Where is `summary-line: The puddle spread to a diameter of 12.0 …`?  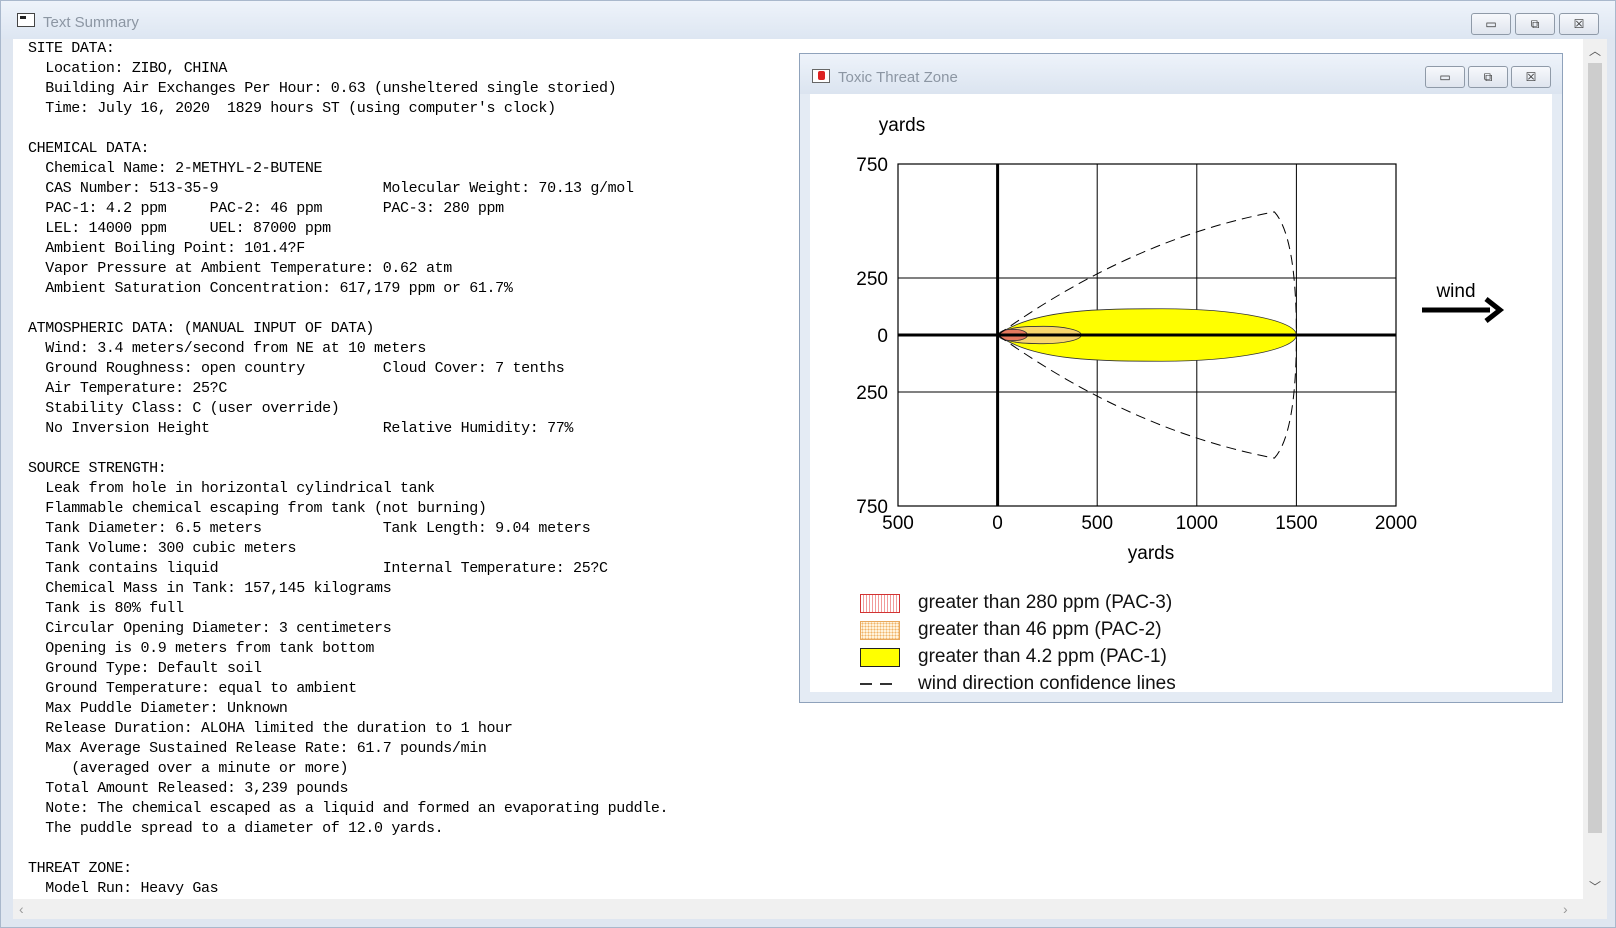
summary-line: The puddle spread to a diameter of 12.0 … is located at coordinates (236, 828).